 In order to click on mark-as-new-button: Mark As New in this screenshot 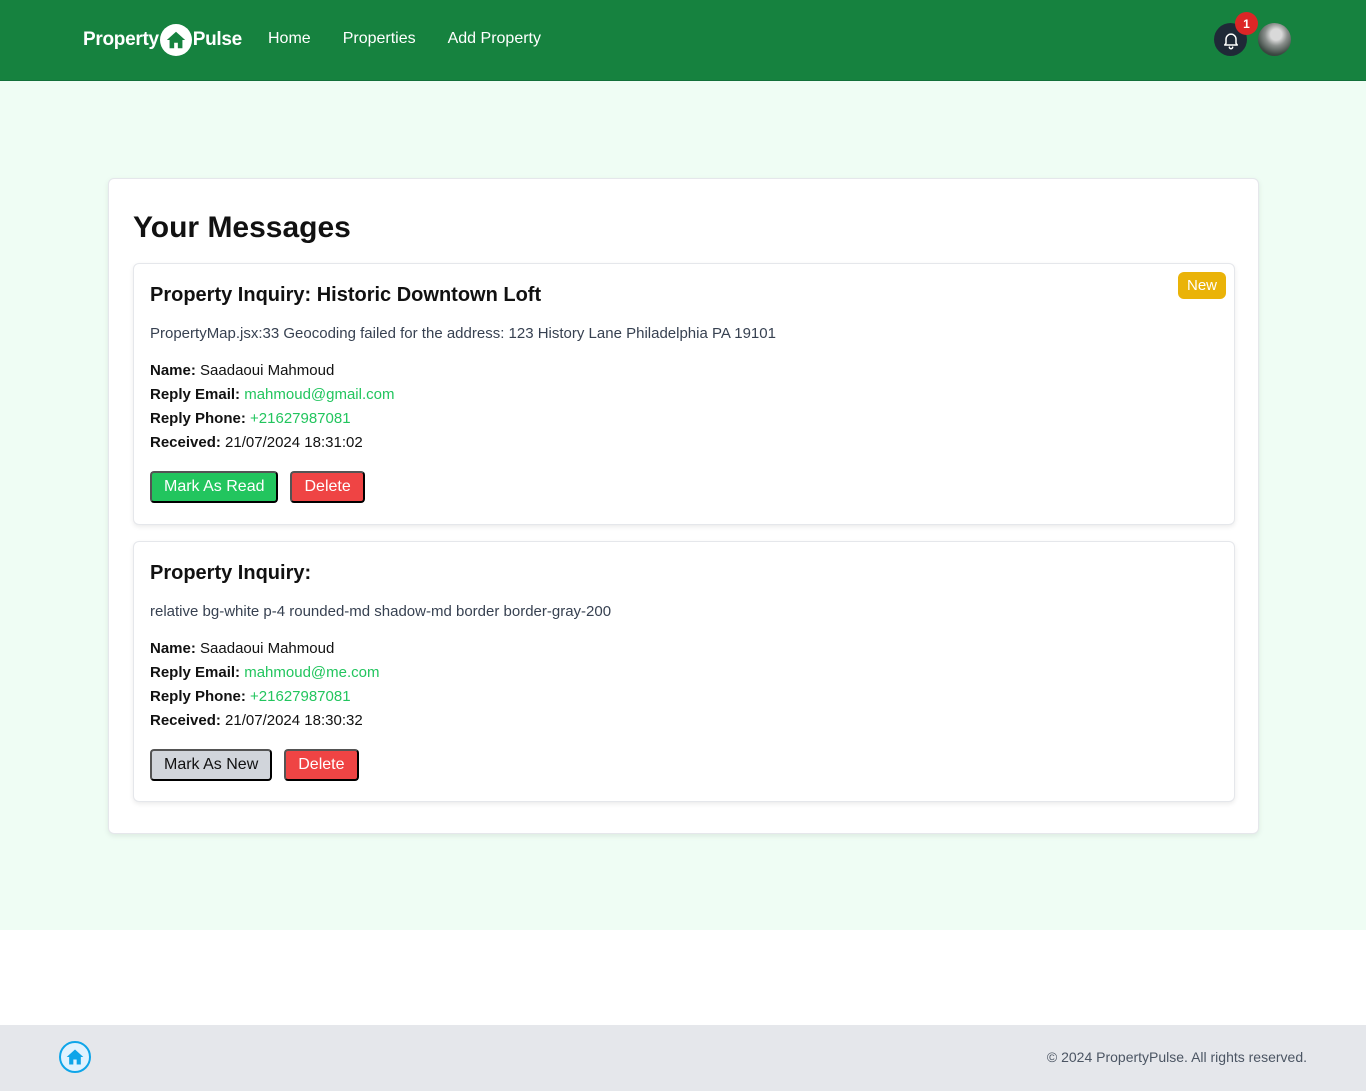, I will do `click(211, 765)`.